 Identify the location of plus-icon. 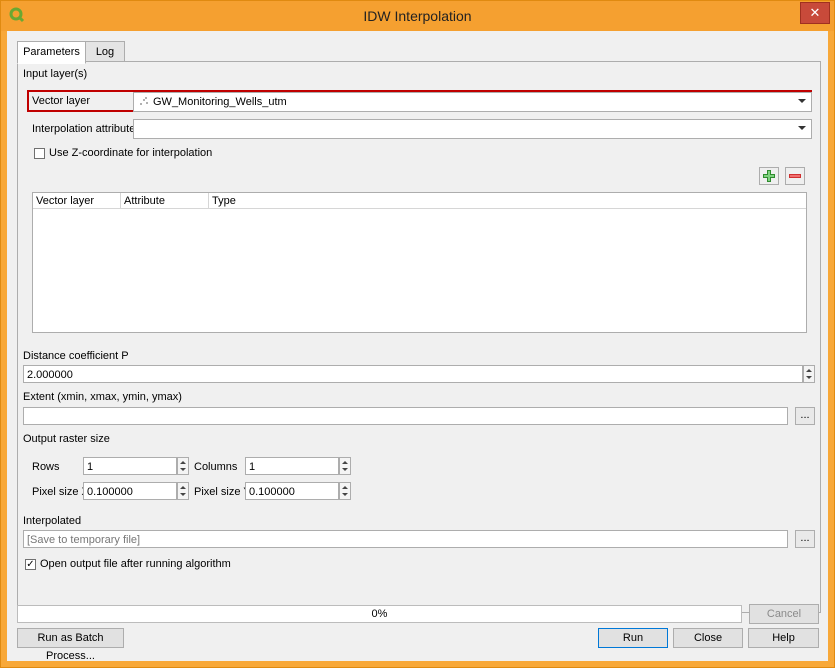
(769, 176).